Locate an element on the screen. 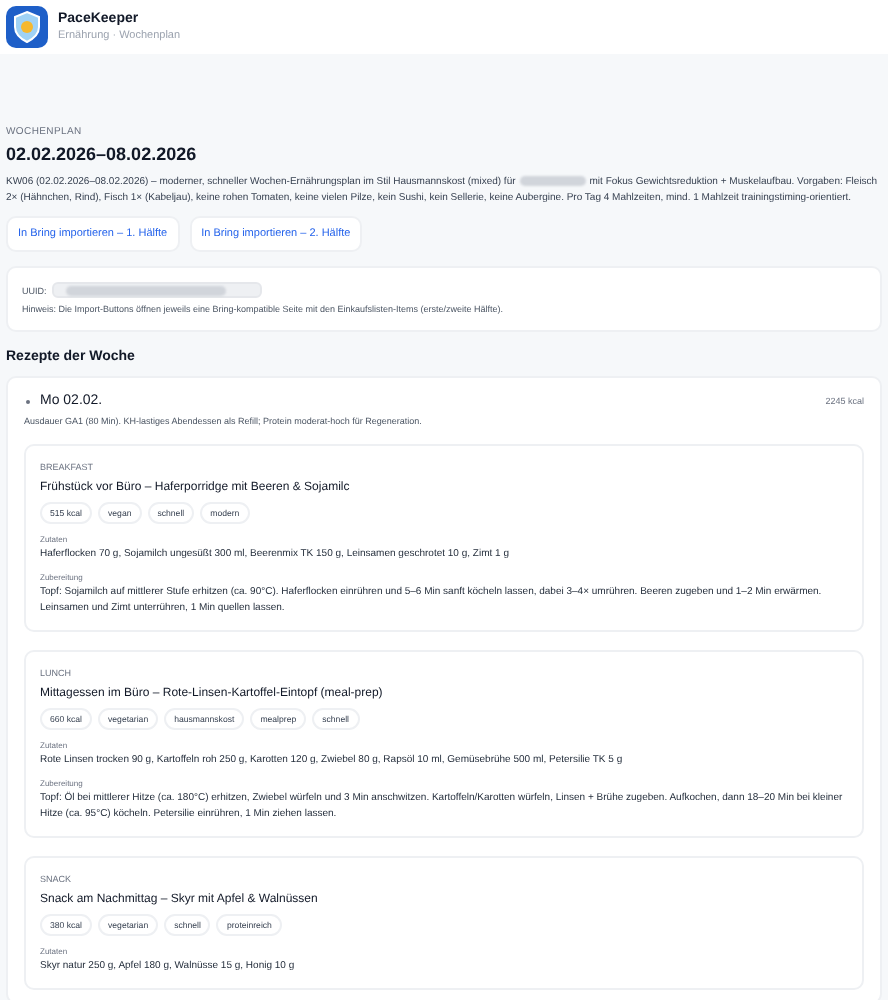 This screenshot has height=1000, width=888. app-logo is located at coordinates (27, 27).